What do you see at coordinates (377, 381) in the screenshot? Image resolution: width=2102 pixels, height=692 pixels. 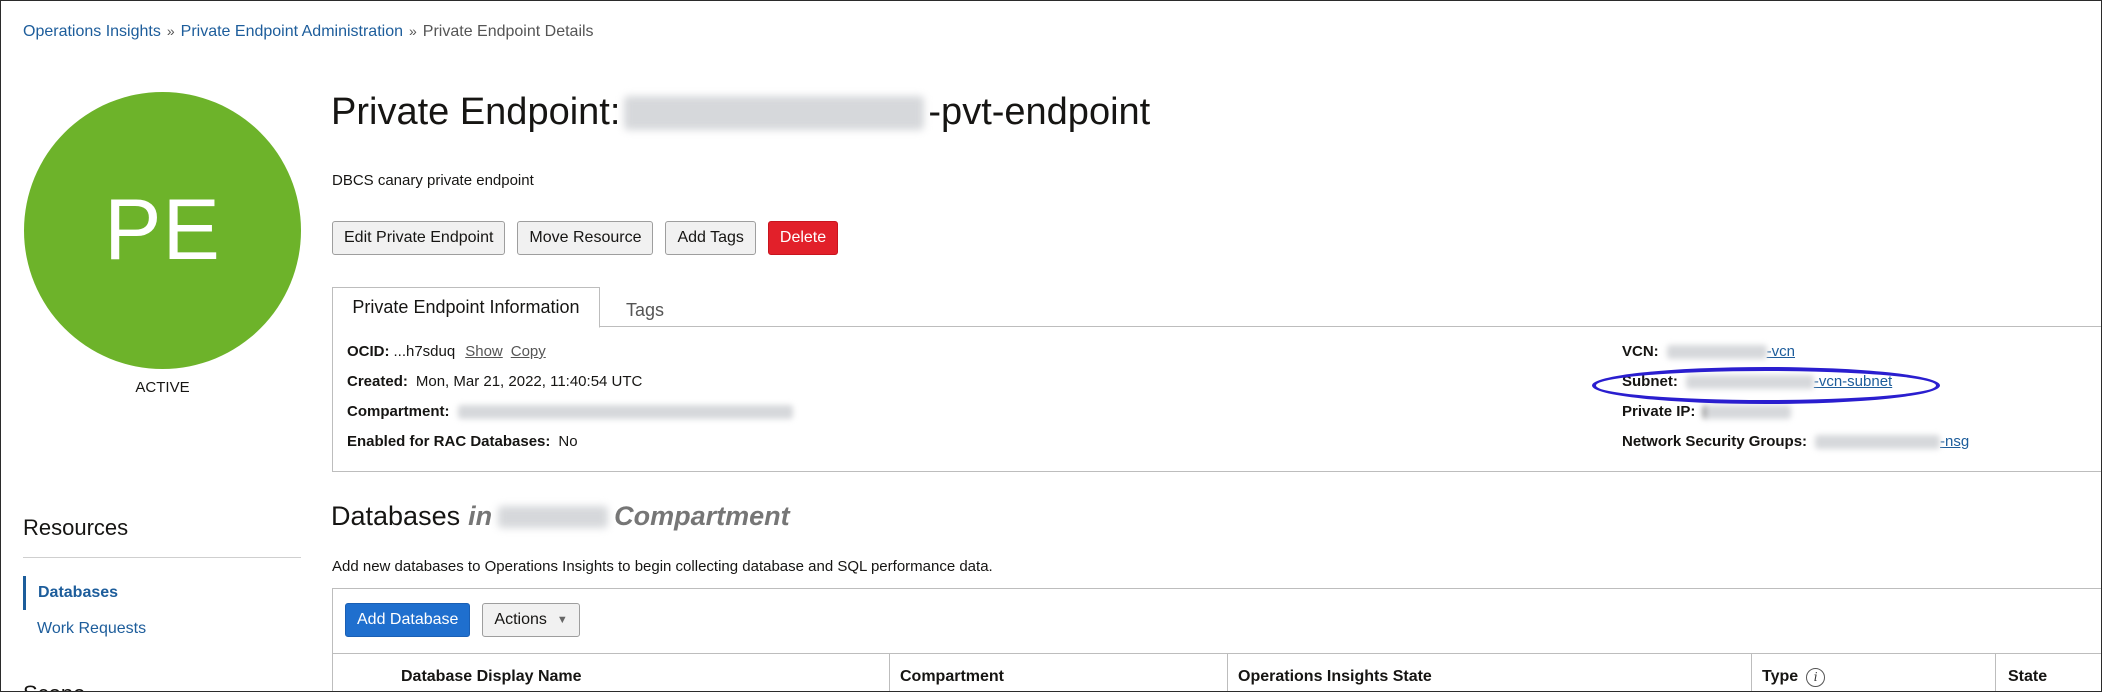 I see `created-label: Created:` at bounding box center [377, 381].